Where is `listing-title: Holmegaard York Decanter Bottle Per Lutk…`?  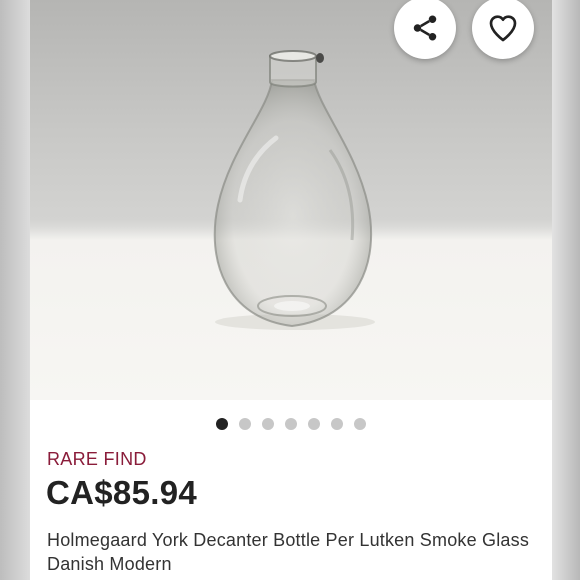 listing-title: Holmegaard York Decanter Bottle Per Lutk… is located at coordinates (288, 552).